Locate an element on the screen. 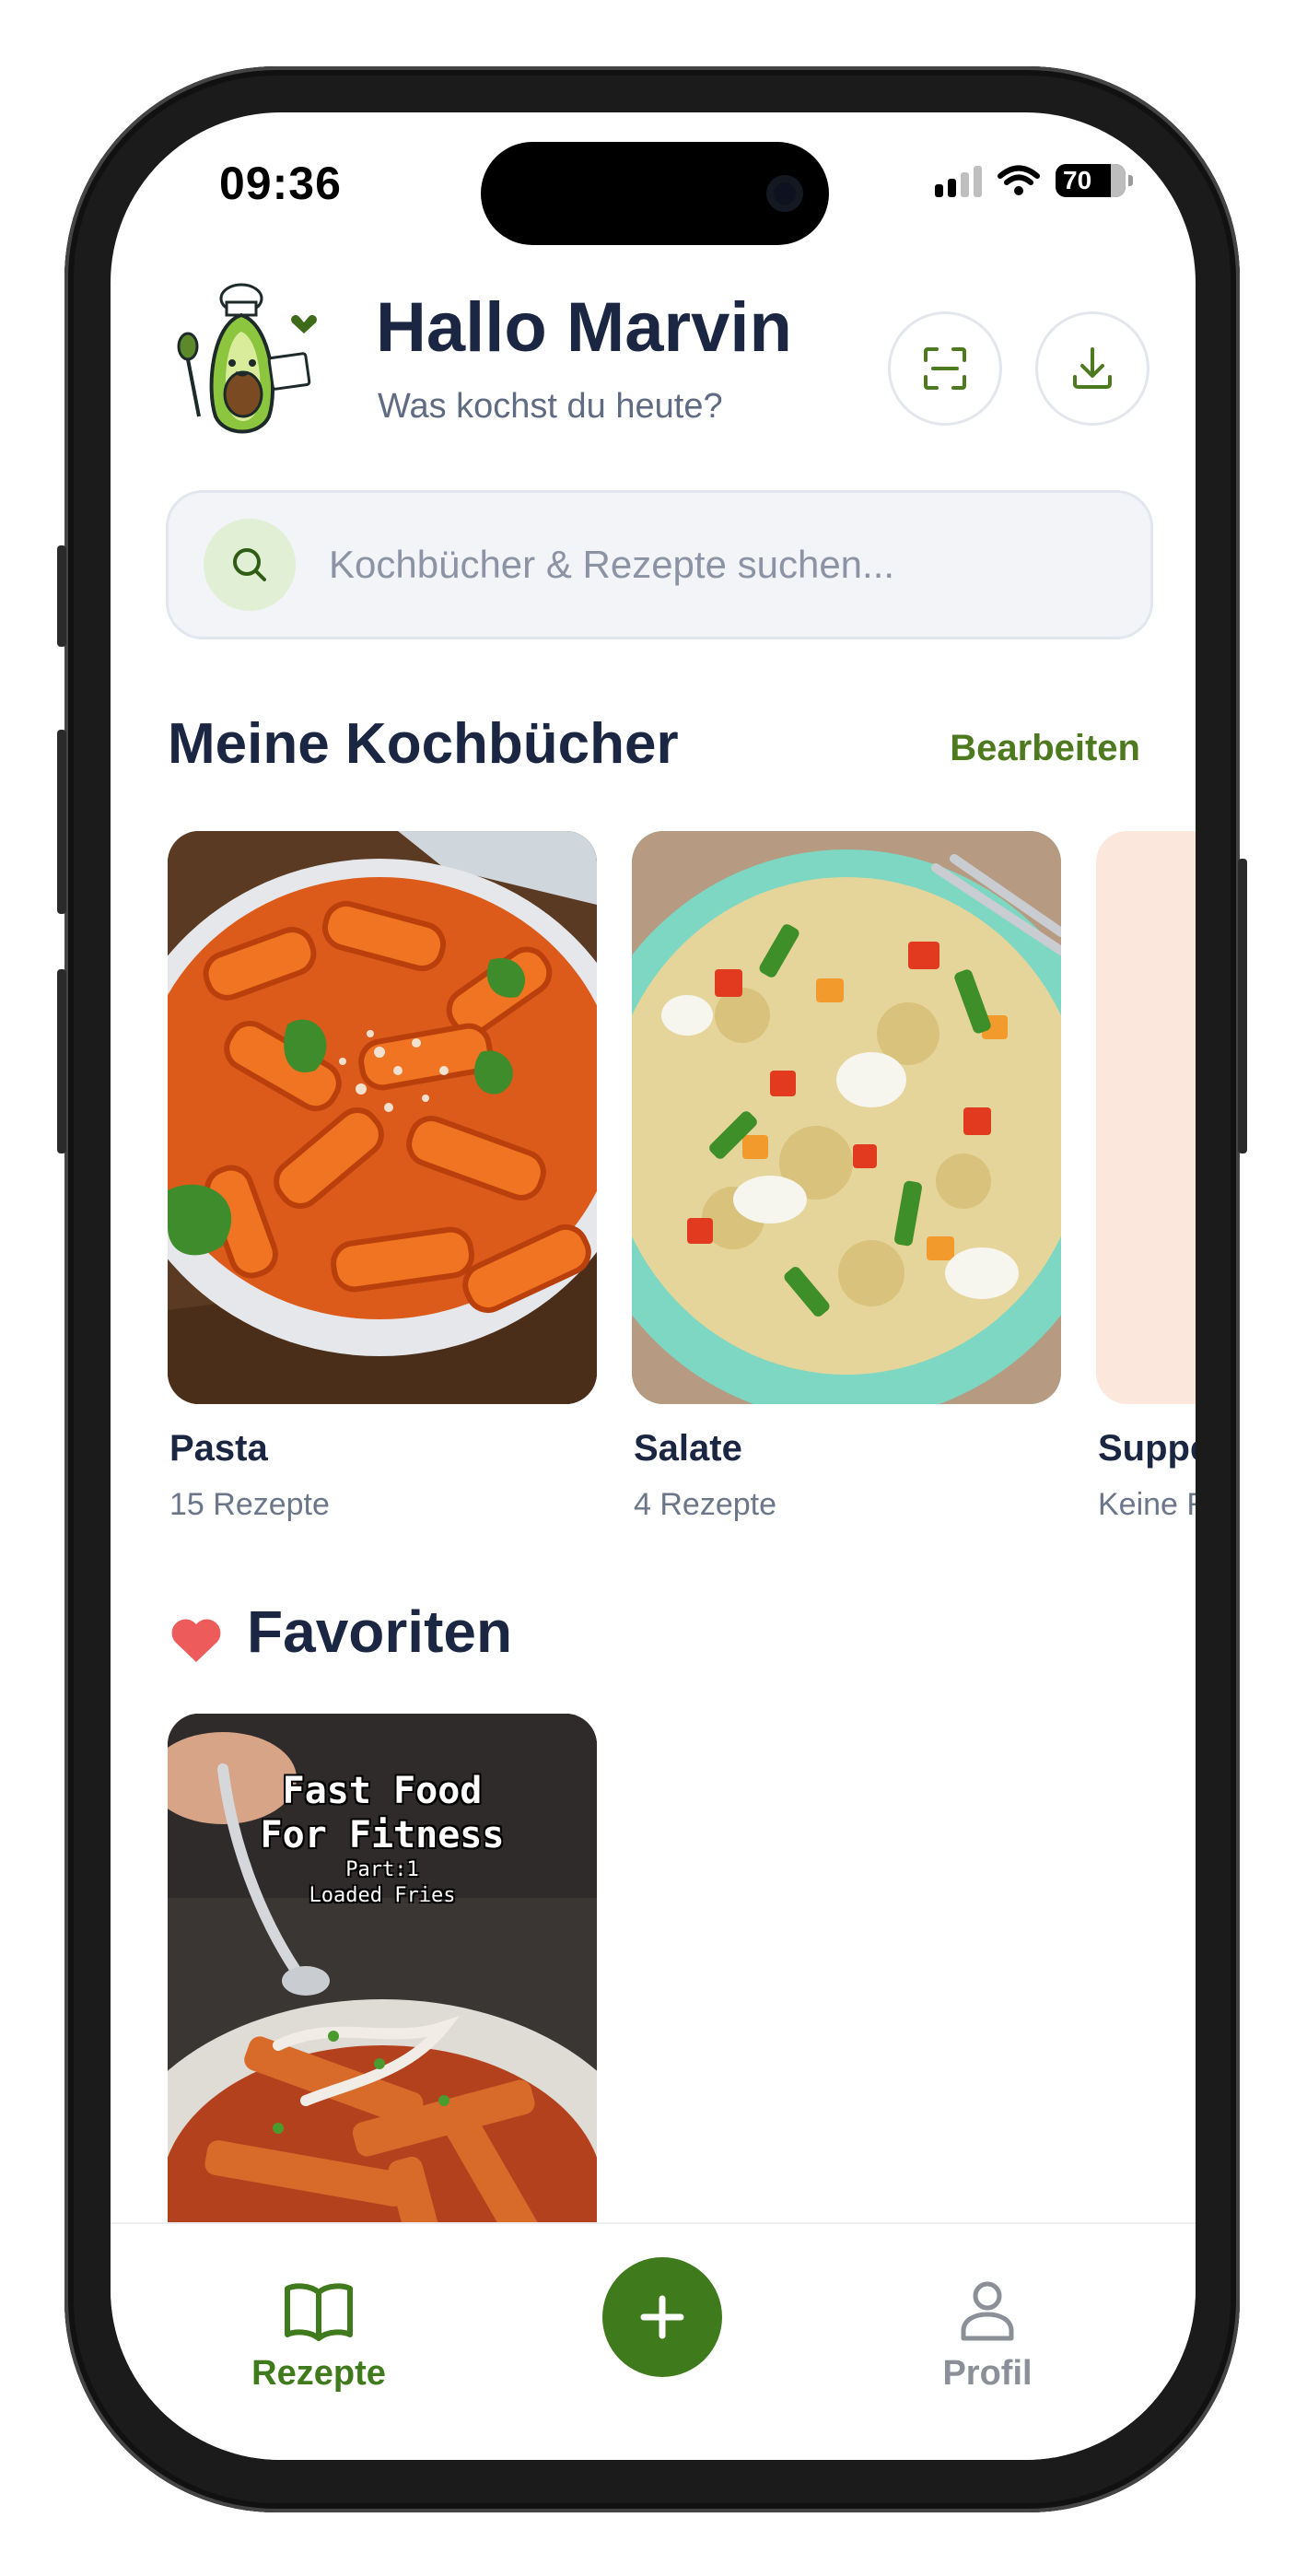 This screenshot has height=2576, width=1307. favorites-heading: Favoriten is located at coordinates (380, 1631).